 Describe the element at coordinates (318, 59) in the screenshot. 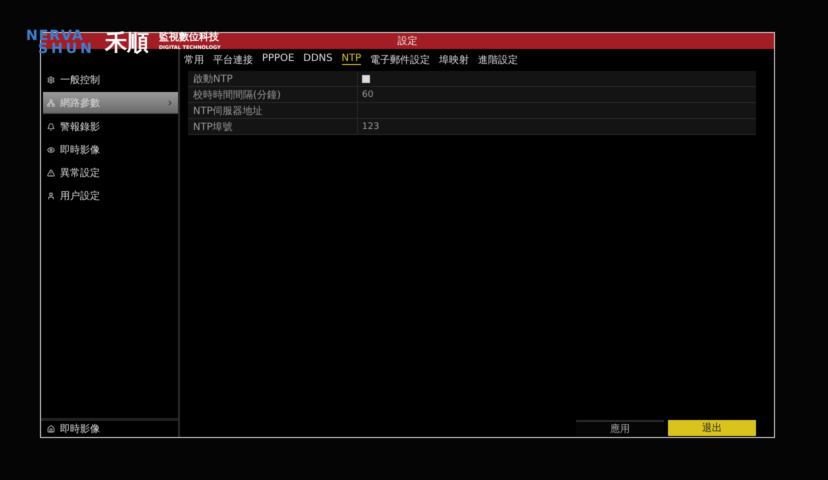

I see `tab: DDNS` at that location.